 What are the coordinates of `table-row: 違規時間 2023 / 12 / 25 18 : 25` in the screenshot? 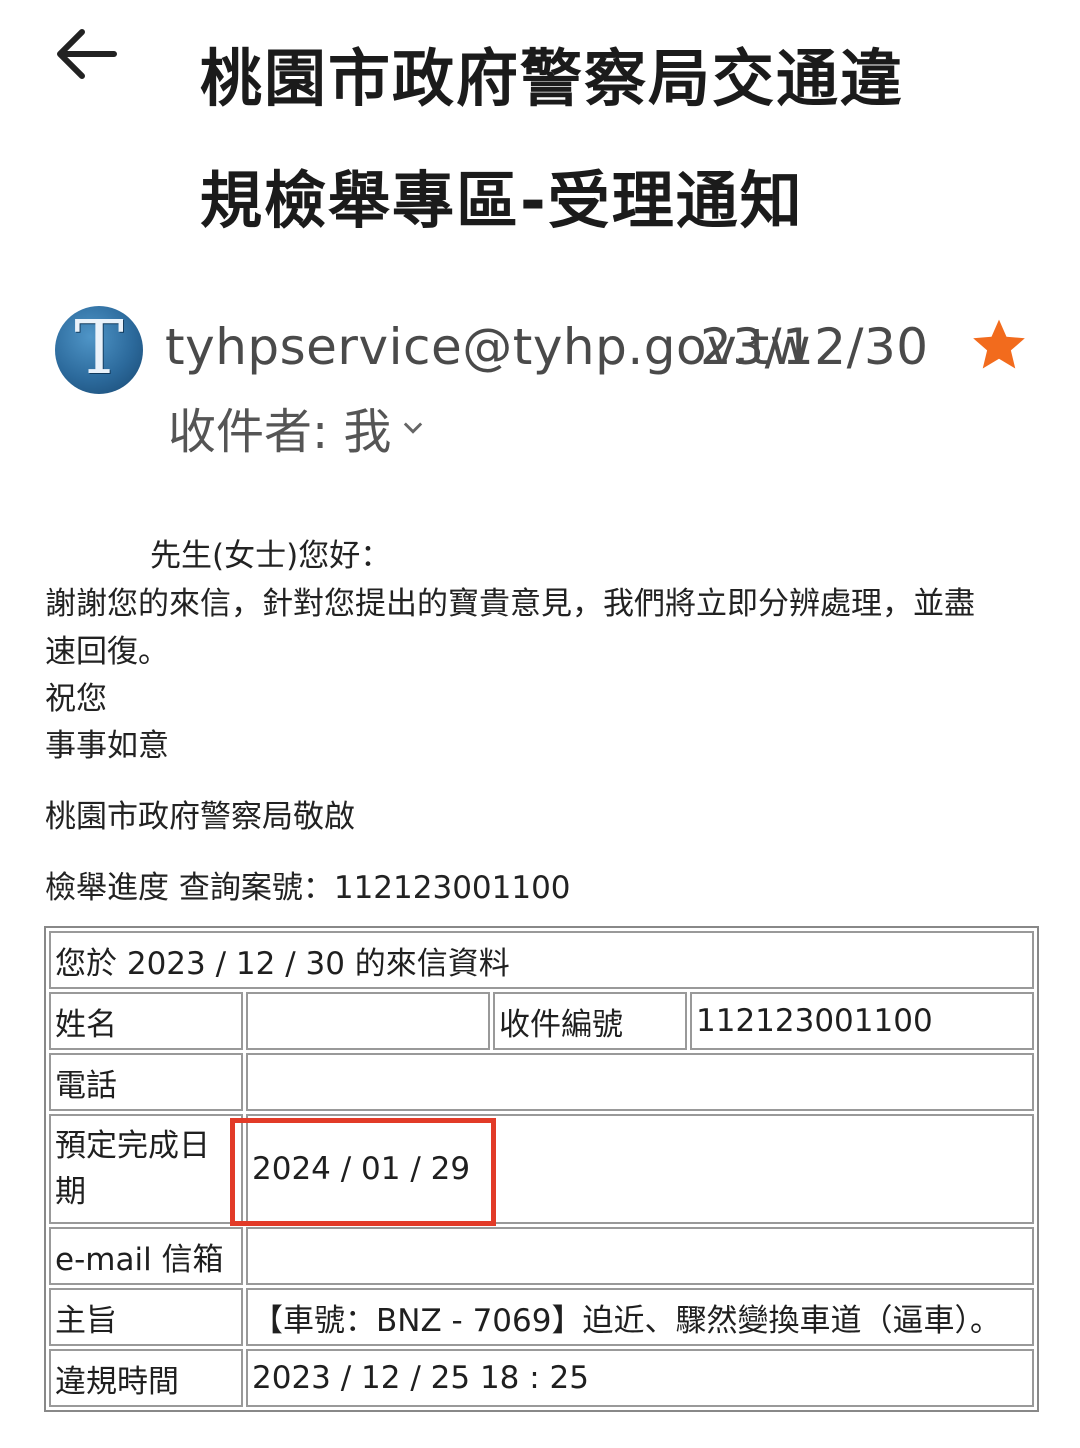 It's located at (541, 1378).